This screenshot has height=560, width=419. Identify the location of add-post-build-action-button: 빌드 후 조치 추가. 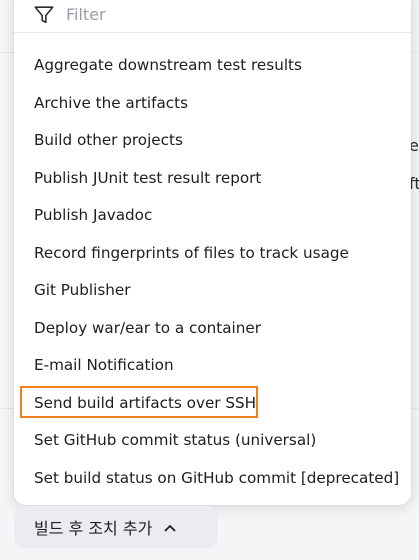
(116, 527).